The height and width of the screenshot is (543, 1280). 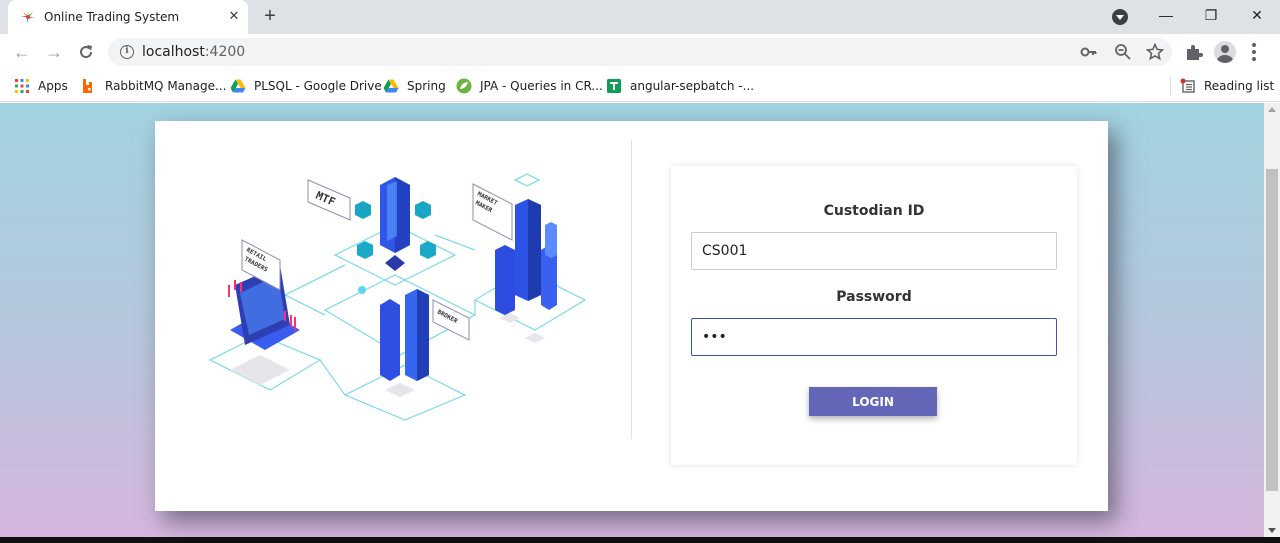 What do you see at coordinates (1155, 52) in the screenshot?
I see `bookmark-star-icon` at bounding box center [1155, 52].